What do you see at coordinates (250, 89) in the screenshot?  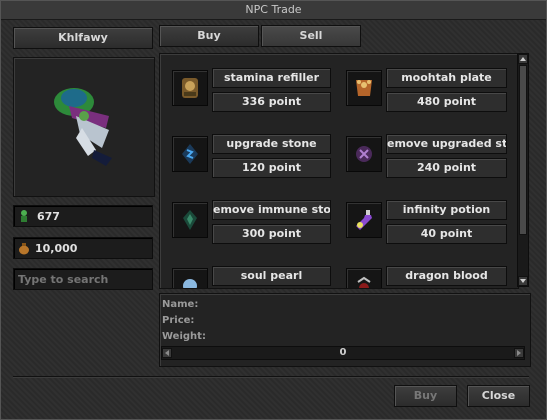 I see `list-item: stamina refiller 336 point` at bounding box center [250, 89].